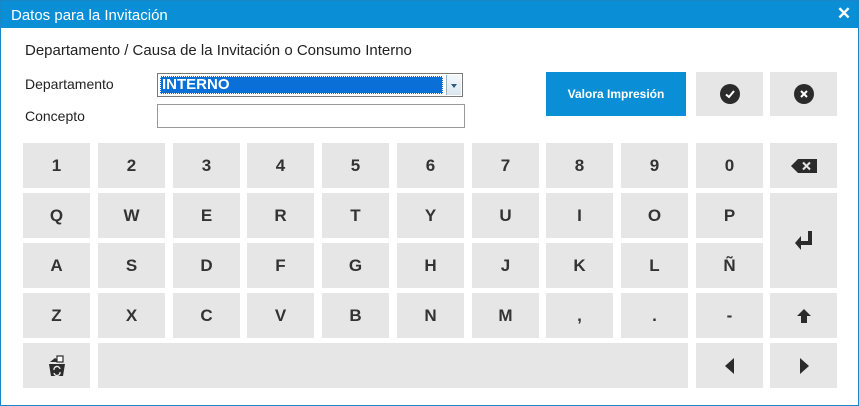 This screenshot has width=859, height=406. Describe the element at coordinates (280, 315) in the screenshot. I see `key-v: V` at that location.